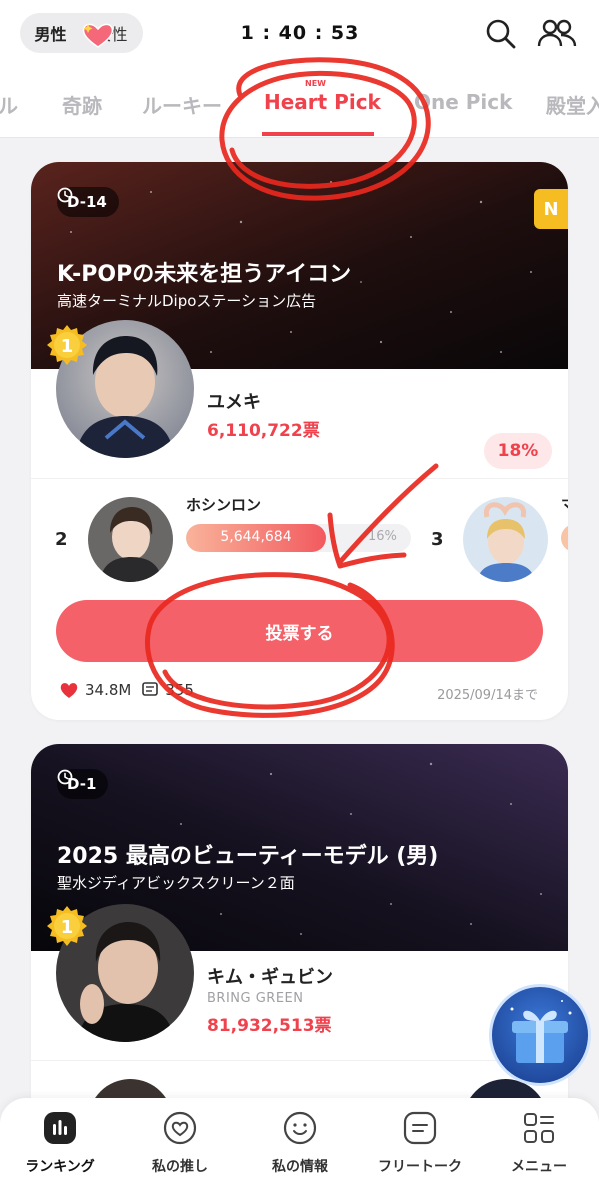  Describe the element at coordinates (315, 83) in the screenshot. I see `new-badge: NEW` at that location.